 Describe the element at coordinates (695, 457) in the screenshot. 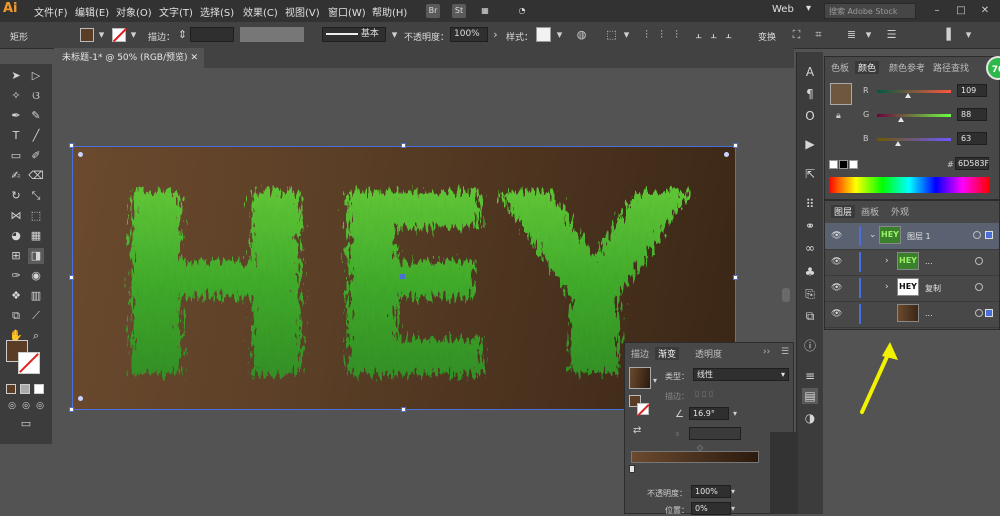

I see `gradient-slider` at that location.